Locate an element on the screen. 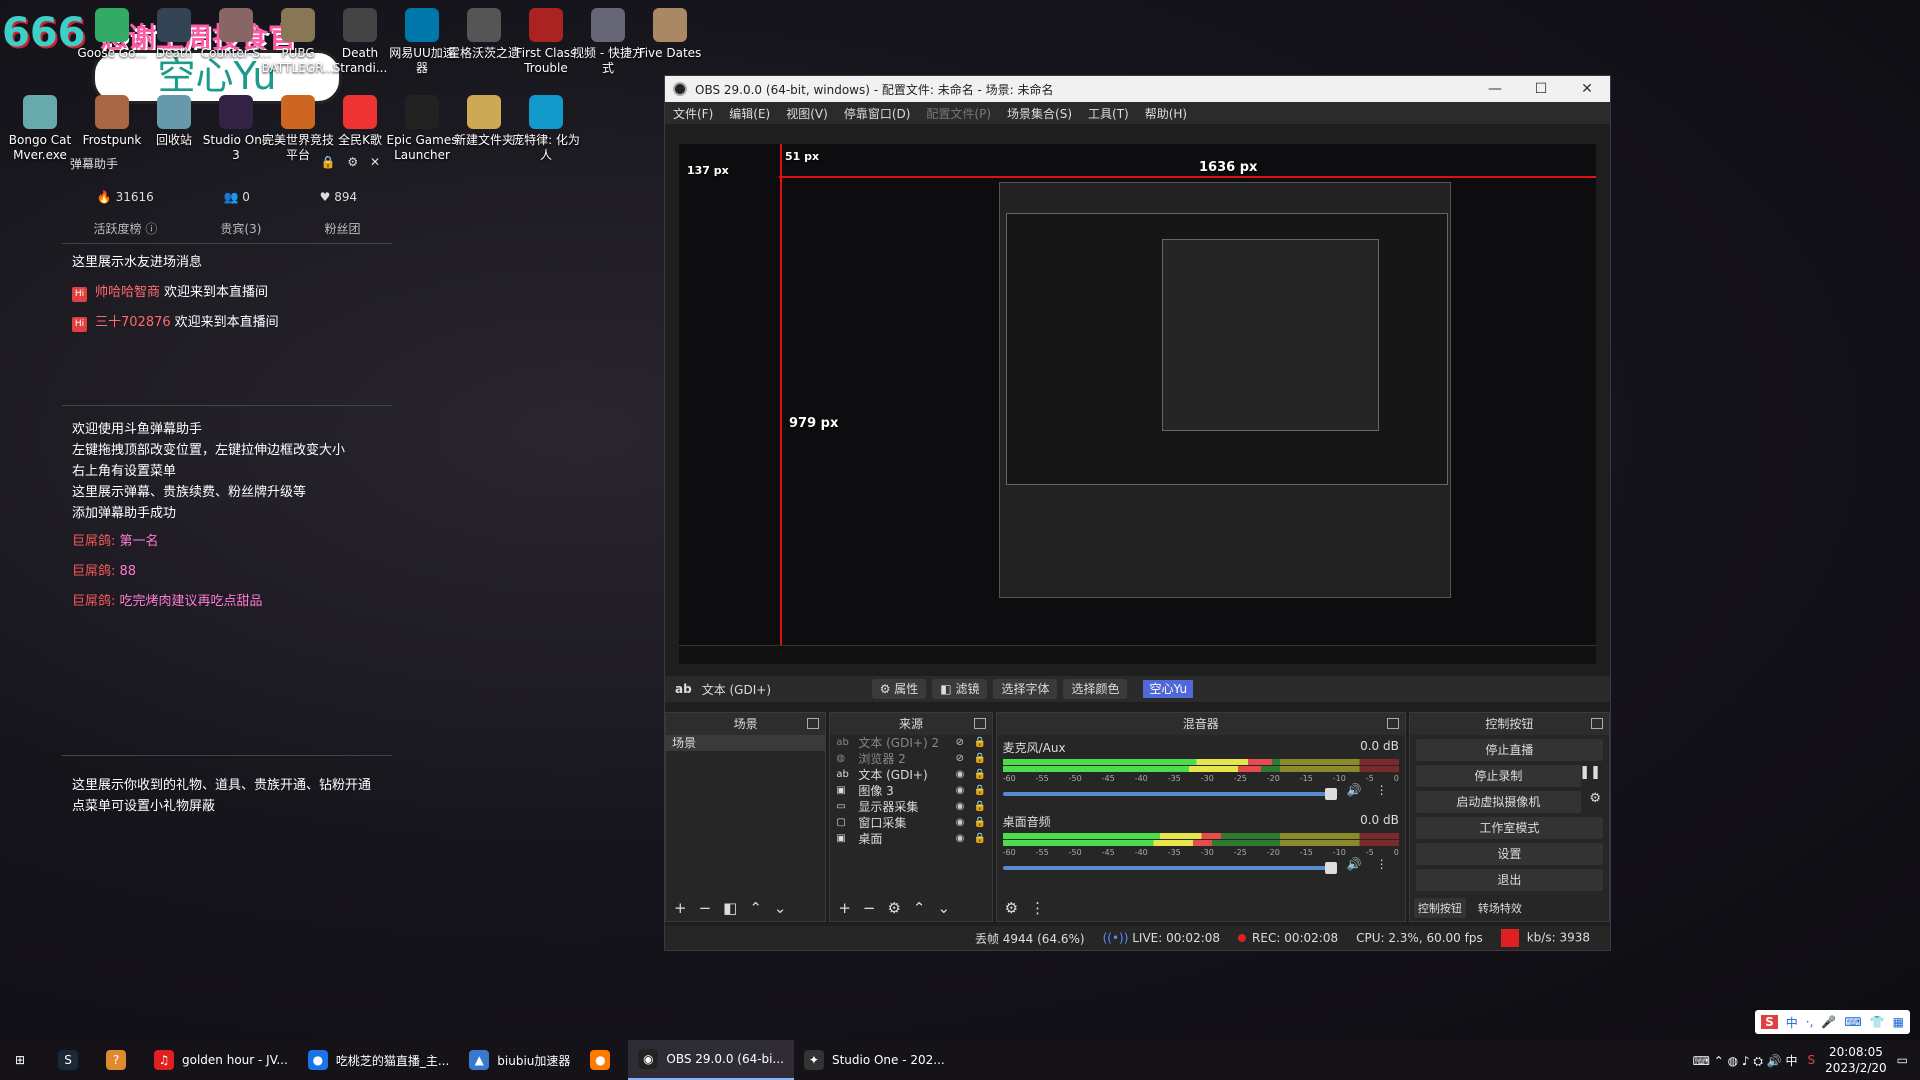 The image size is (1920, 1080). sogou-tray-icon: S is located at coordinates (1812, 1060).